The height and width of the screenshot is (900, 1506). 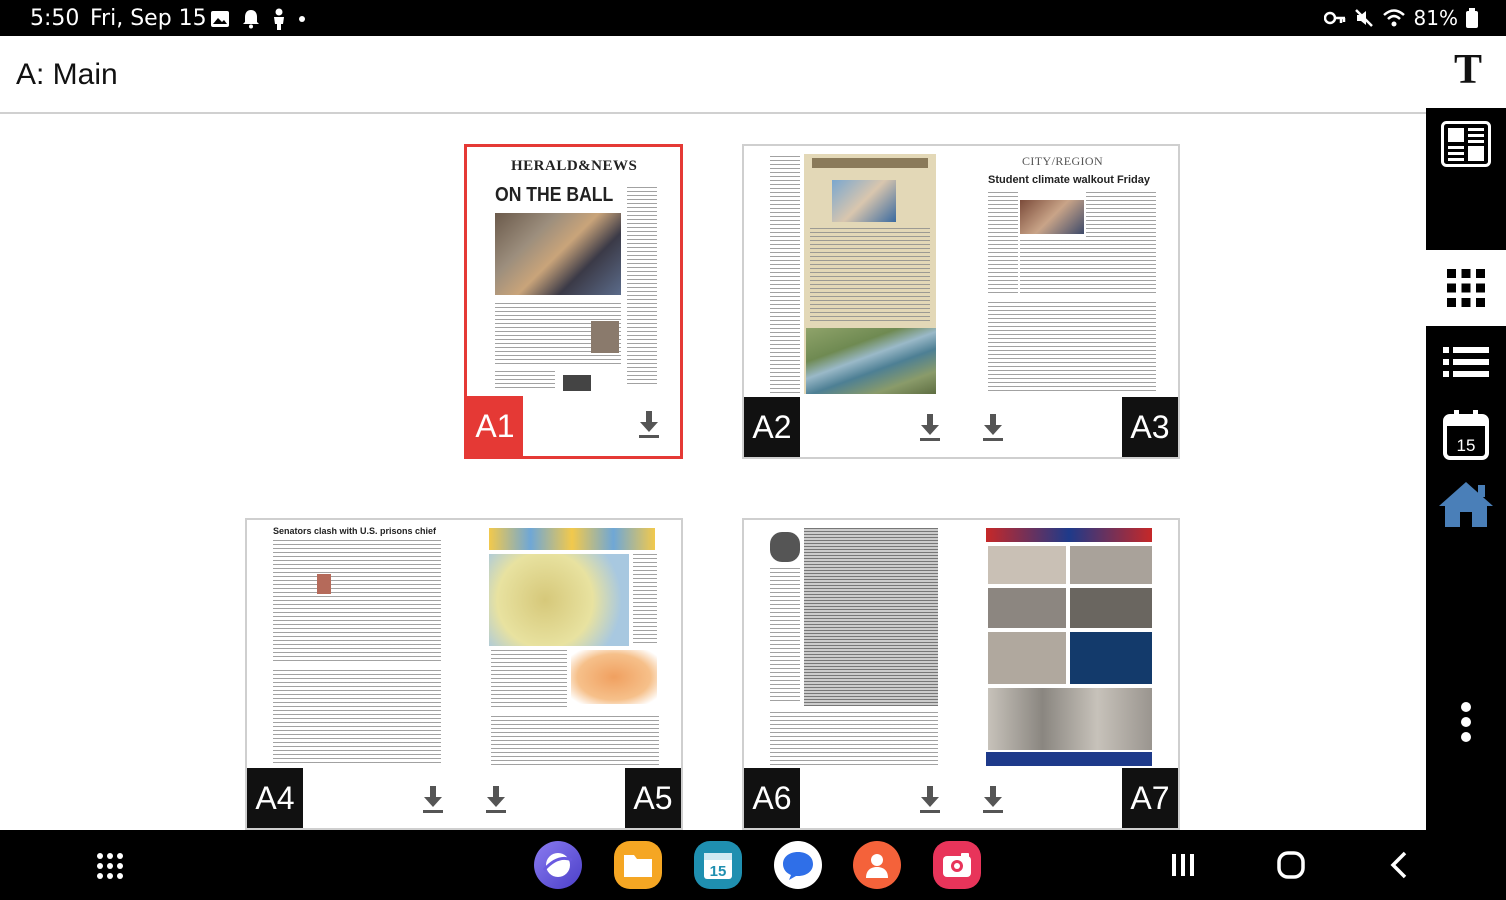 What do you see at coordinates (1291, 865) in the screenshot?
I see `home-nav-icon` at bounding box center [1291, 865].